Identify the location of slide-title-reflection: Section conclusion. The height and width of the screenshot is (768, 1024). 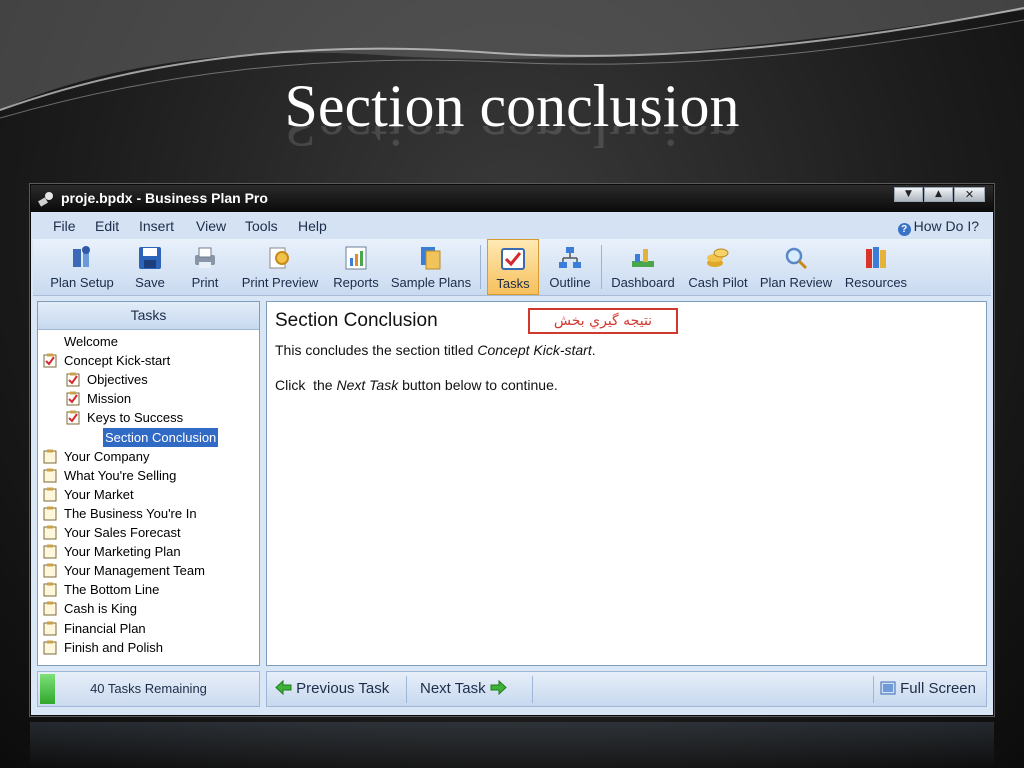
(512, 142).